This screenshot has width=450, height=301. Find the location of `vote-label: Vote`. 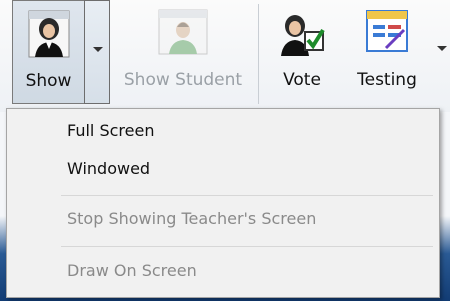

vote-label: Vote is located at coordinates (302, 80).